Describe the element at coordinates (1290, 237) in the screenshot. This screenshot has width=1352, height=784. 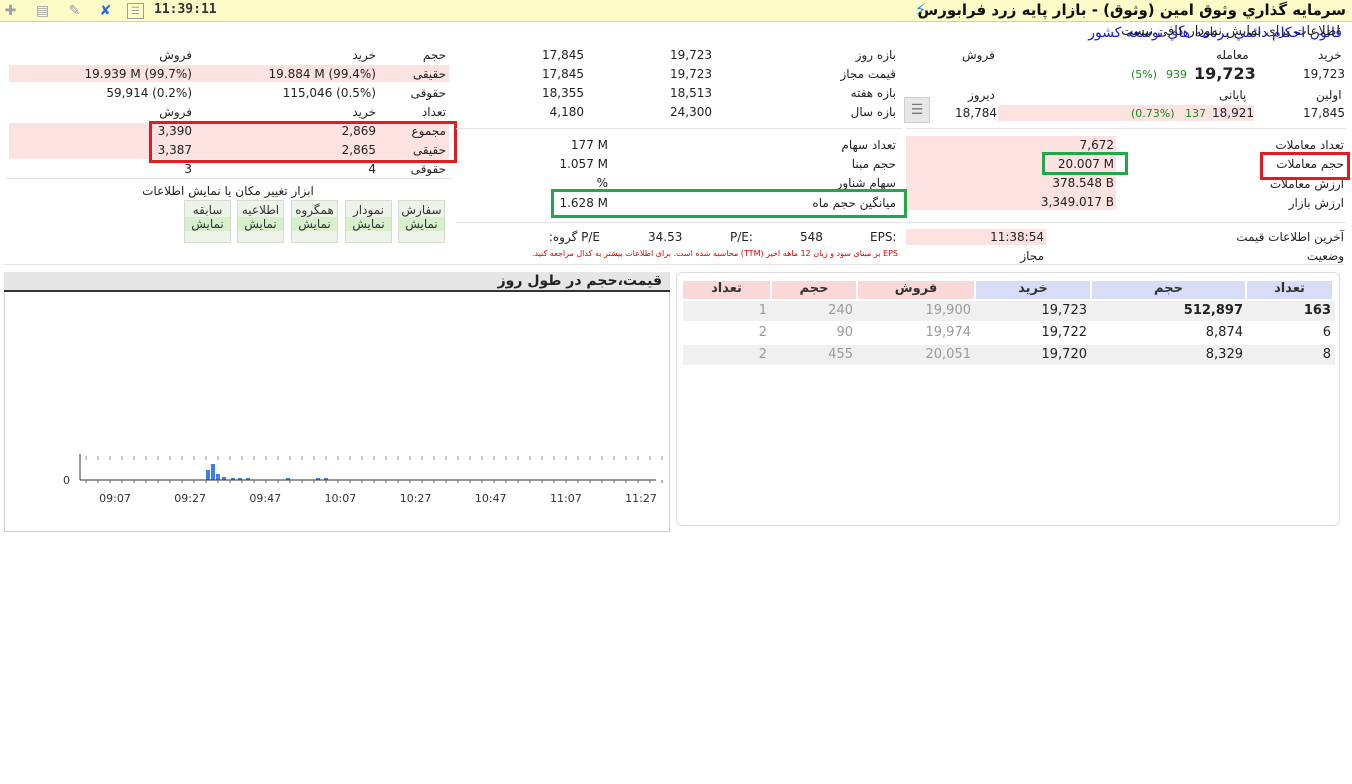
I see `last-info-label: آخرین اطلاعات قیمت` at that location.